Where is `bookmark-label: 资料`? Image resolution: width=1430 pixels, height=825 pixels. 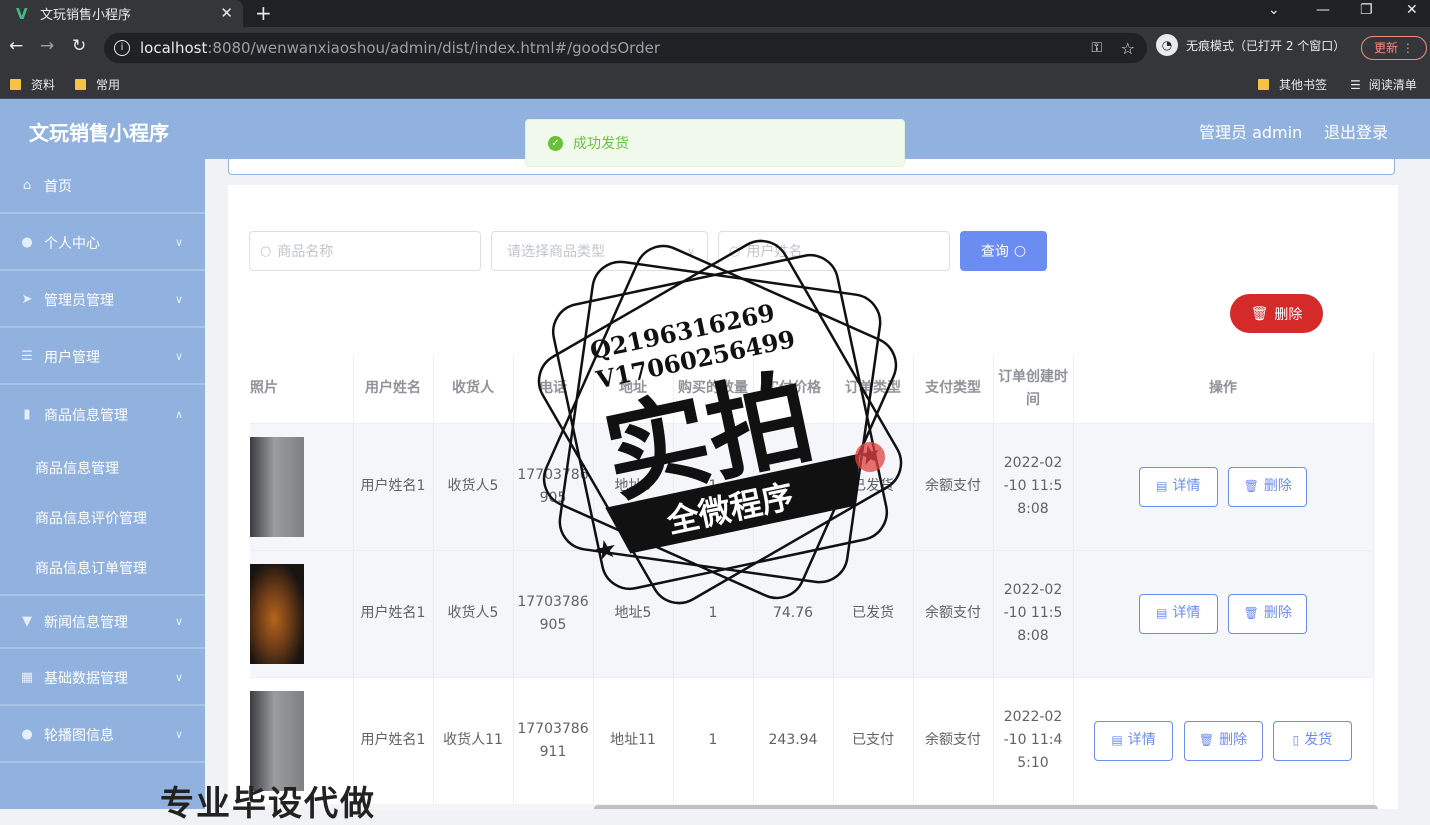
bookmark-label: 资料 is located at coordinates (43, 85).